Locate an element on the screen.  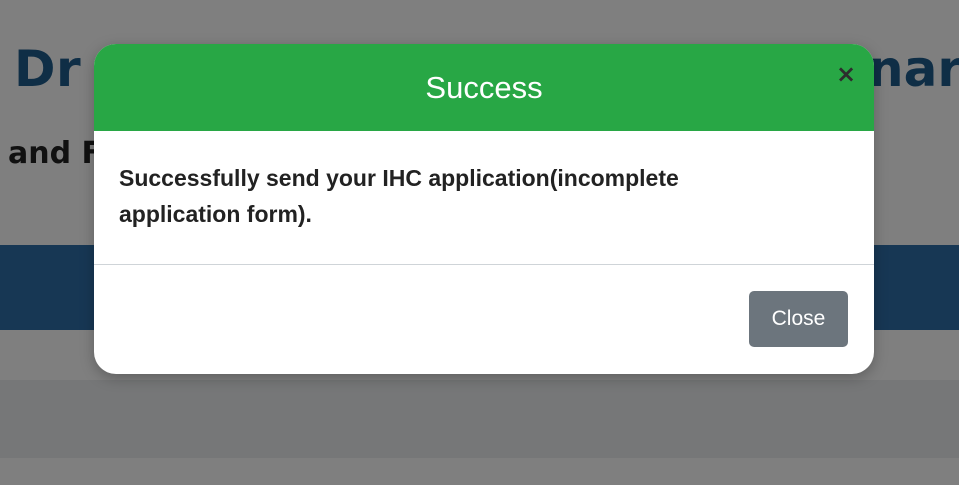
modal-title: Success is located at coordinates (484, 87).